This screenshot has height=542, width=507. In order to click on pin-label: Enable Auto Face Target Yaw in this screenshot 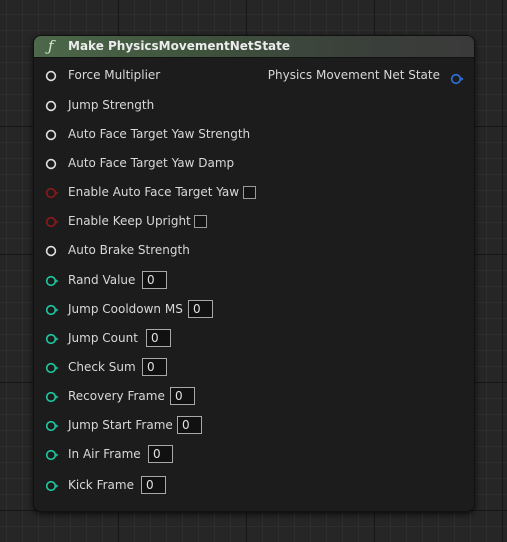, I will do `click(154, 192)`.